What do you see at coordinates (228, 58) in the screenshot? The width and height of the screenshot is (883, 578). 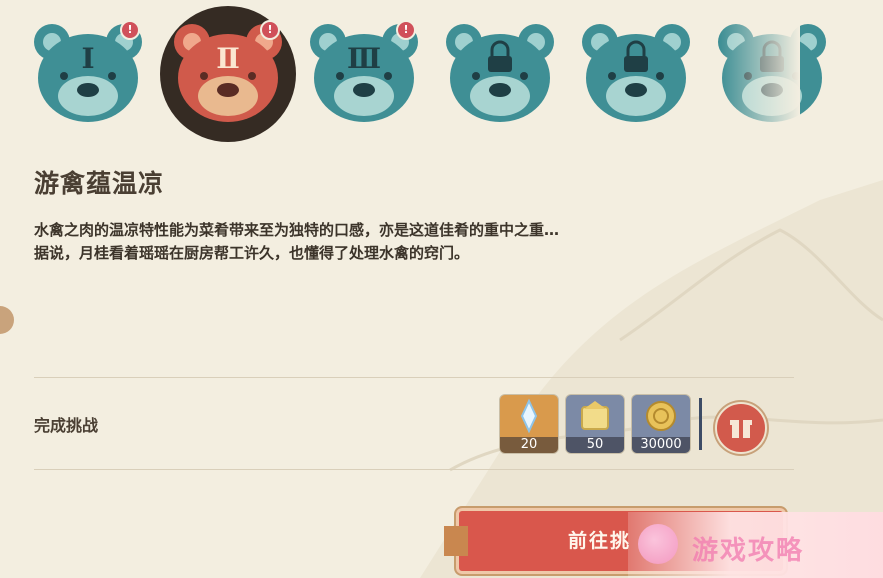 I see `stage-numeral: Ⅱ` at bounding box center [228, 58].